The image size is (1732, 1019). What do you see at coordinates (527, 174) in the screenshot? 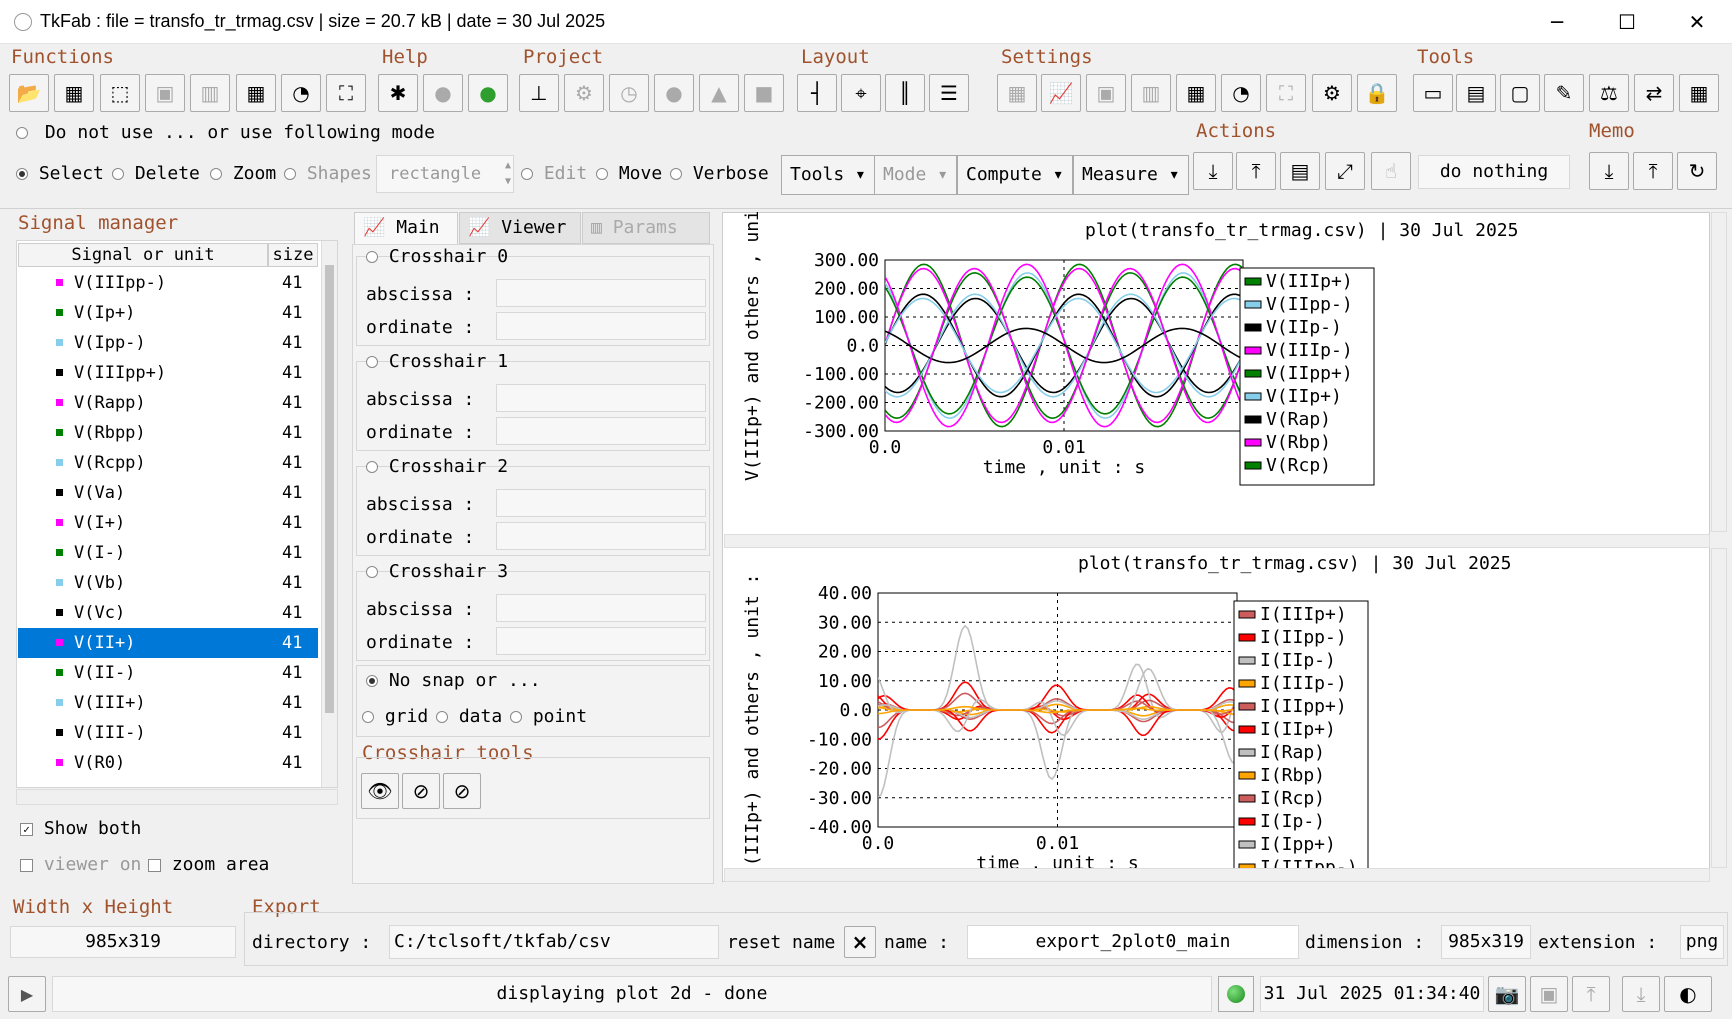
I see `edit-radio` at bounding box center [527, 174].